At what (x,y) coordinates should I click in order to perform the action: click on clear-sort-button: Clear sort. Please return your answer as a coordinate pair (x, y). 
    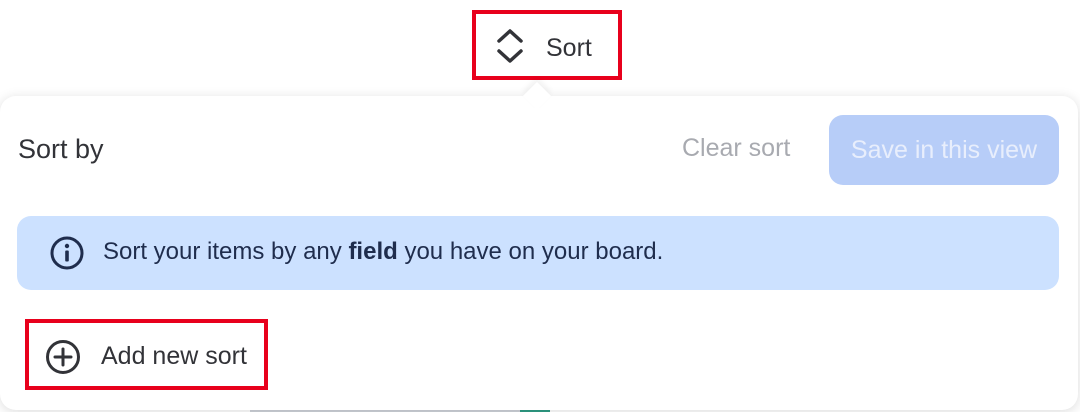
    Looking at the image, I should click on (736, 148).